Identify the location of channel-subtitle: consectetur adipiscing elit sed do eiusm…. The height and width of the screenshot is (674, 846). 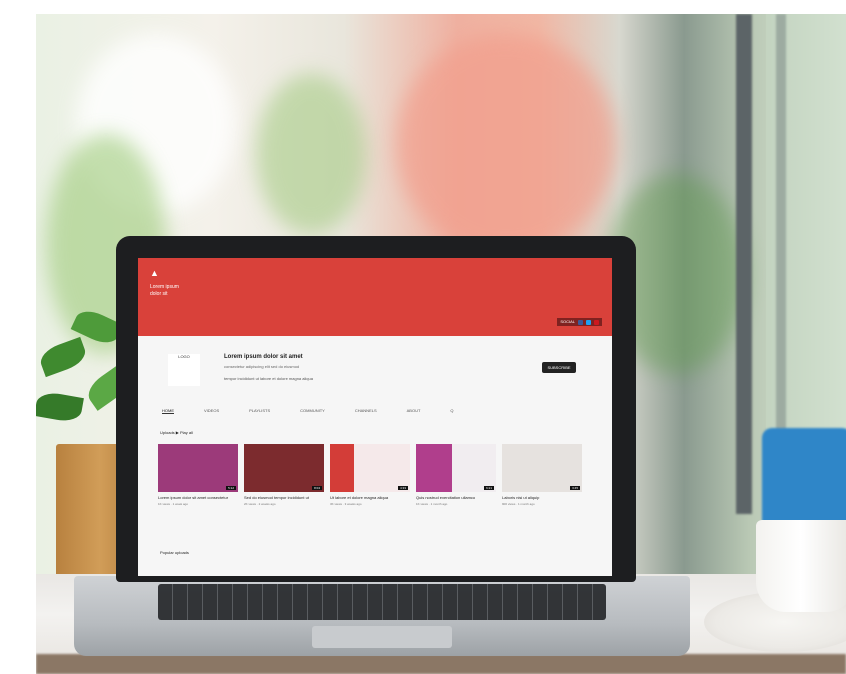
(262, 366).